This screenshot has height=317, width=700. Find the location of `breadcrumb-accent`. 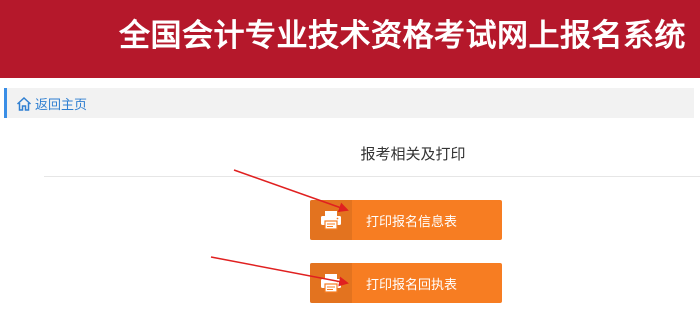

breadcrumb-accent is located at coordinates (5, 103).